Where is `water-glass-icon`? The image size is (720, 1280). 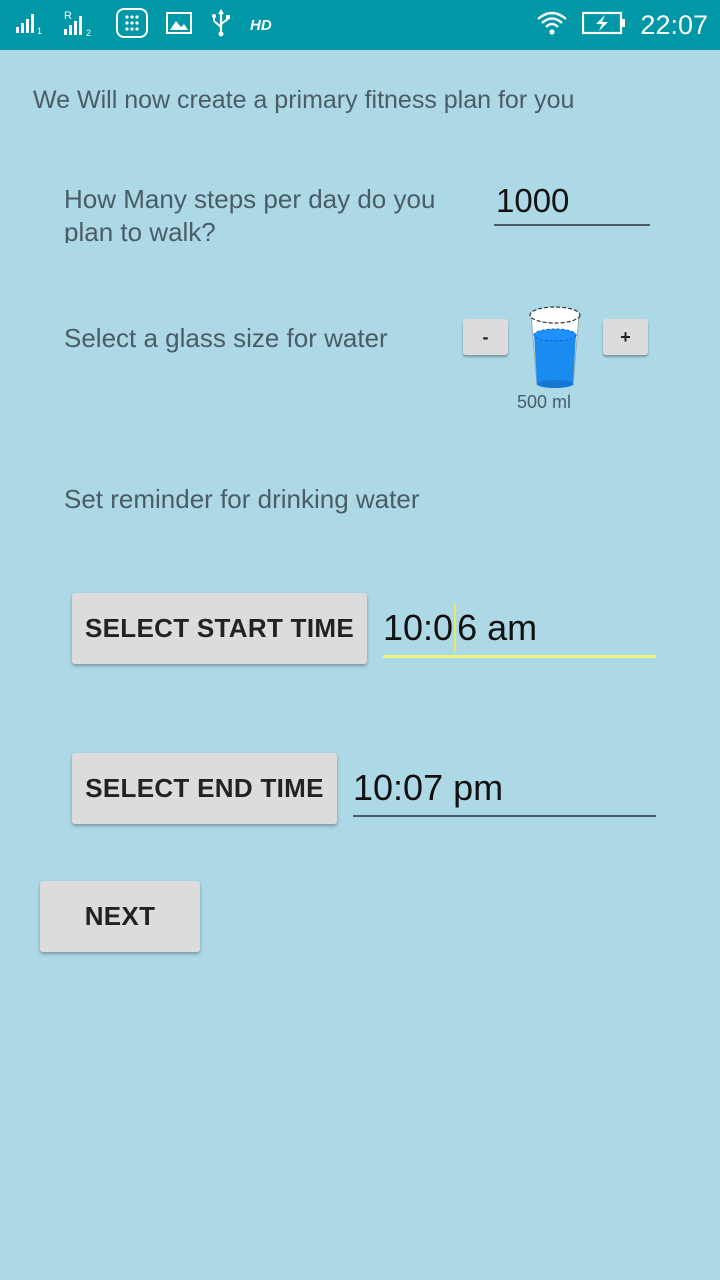 water-glass-icon is located at coordinates (555, 347).